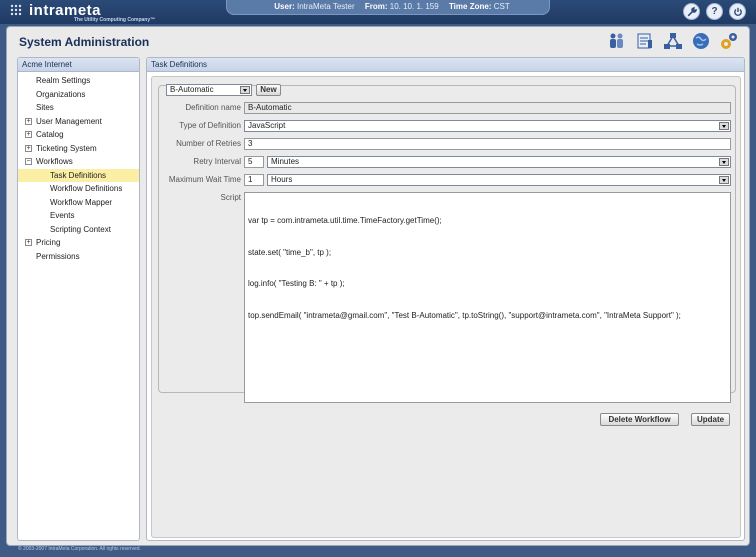 The image size is (756, 557). What do you see at coordinates (254, 162) in the screenshot?
I see `retry-interval-input: 5` at bounding box center [254, 162].